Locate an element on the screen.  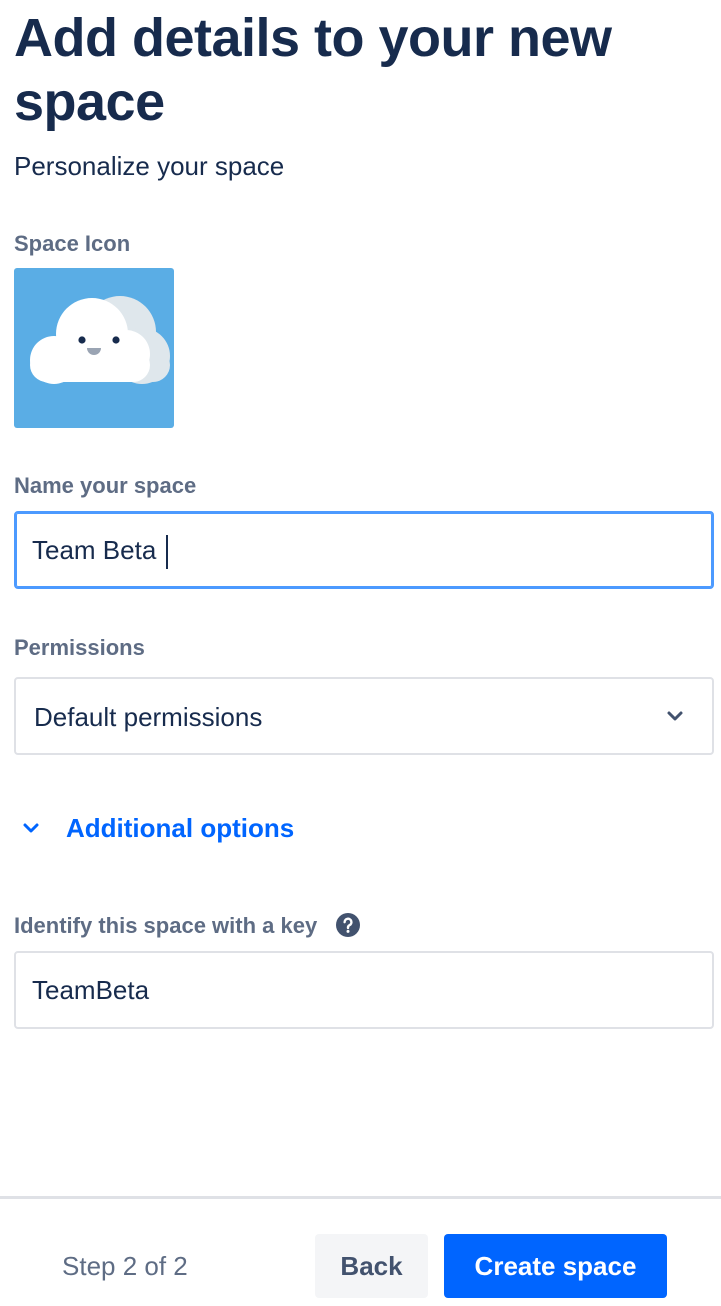
name-field-label: Name your space is located at coordinates (105, 485).